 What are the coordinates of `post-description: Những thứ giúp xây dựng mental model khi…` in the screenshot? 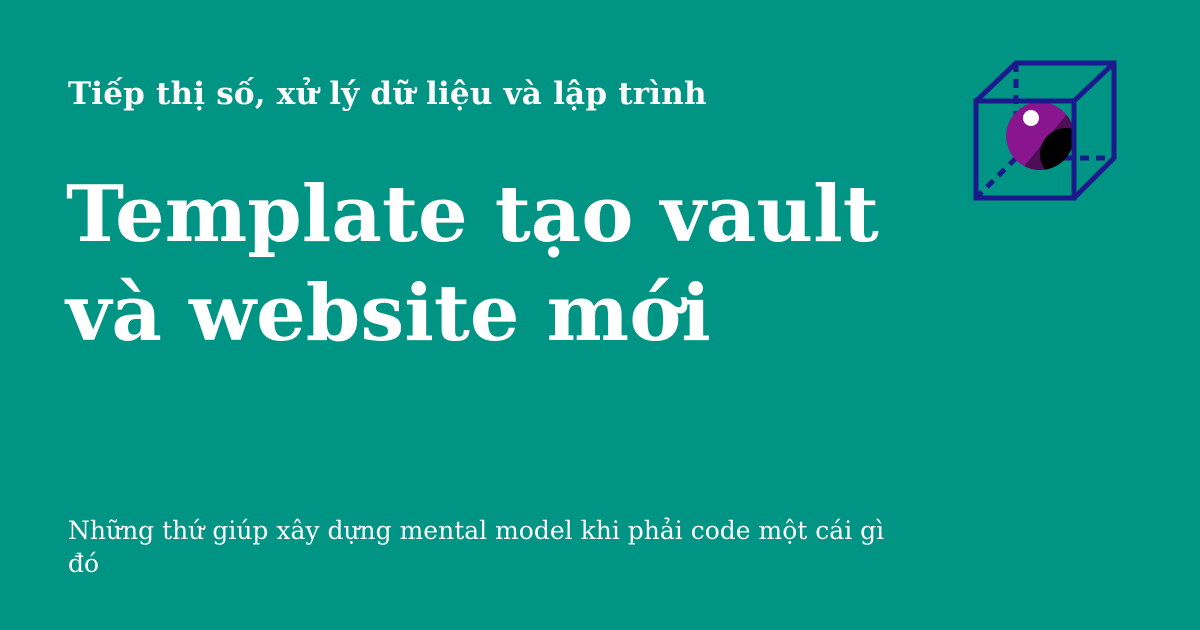 It's located at (476, 547).